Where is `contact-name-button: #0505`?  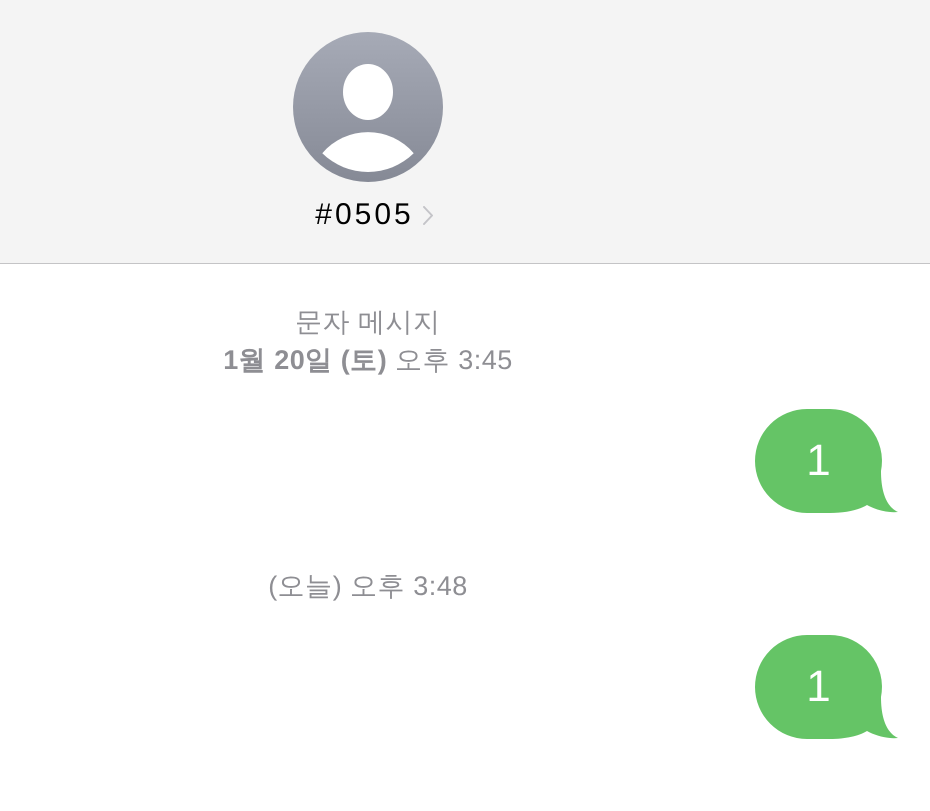 contact-name-button: #0505 is located at coordinates (368, 215).